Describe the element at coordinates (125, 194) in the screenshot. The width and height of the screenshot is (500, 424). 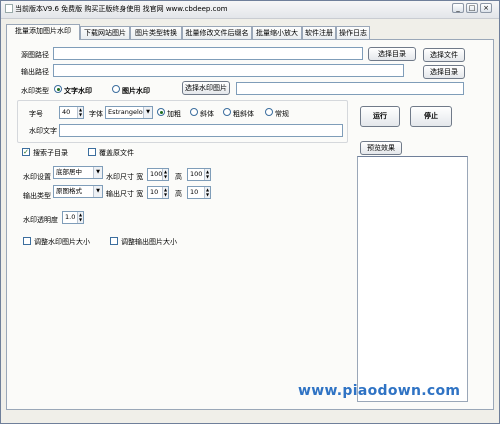
I see `out-size-label: 输出尺寸 宽` at that location.